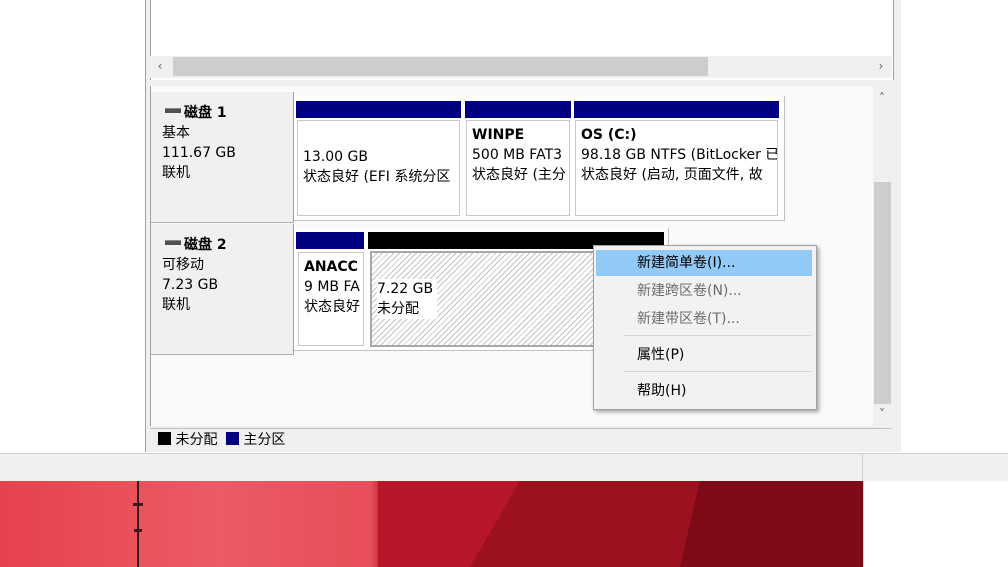 This screenshot has width=1008, height=567. I want to click on wallpaper-image, so click(431, 524).